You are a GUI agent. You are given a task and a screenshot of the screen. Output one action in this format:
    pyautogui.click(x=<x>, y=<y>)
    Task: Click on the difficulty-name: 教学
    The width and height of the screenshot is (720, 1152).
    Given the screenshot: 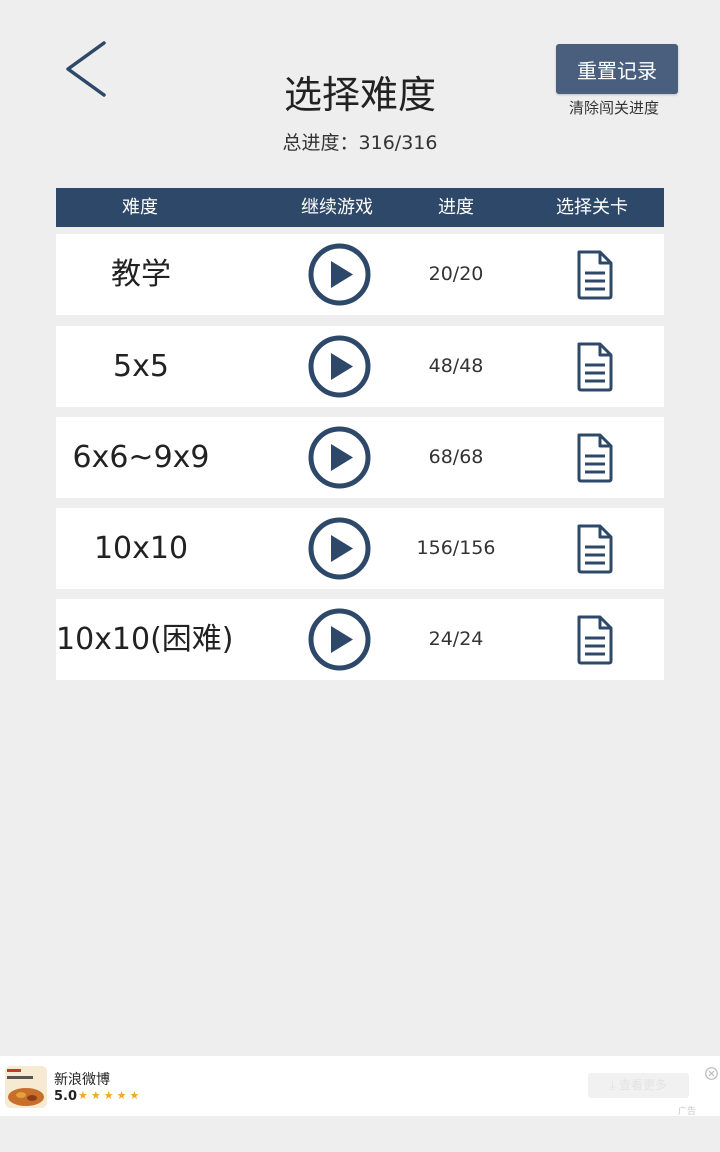 What is the action you would take?
    pyautogui.click(x=141, y=274)
    